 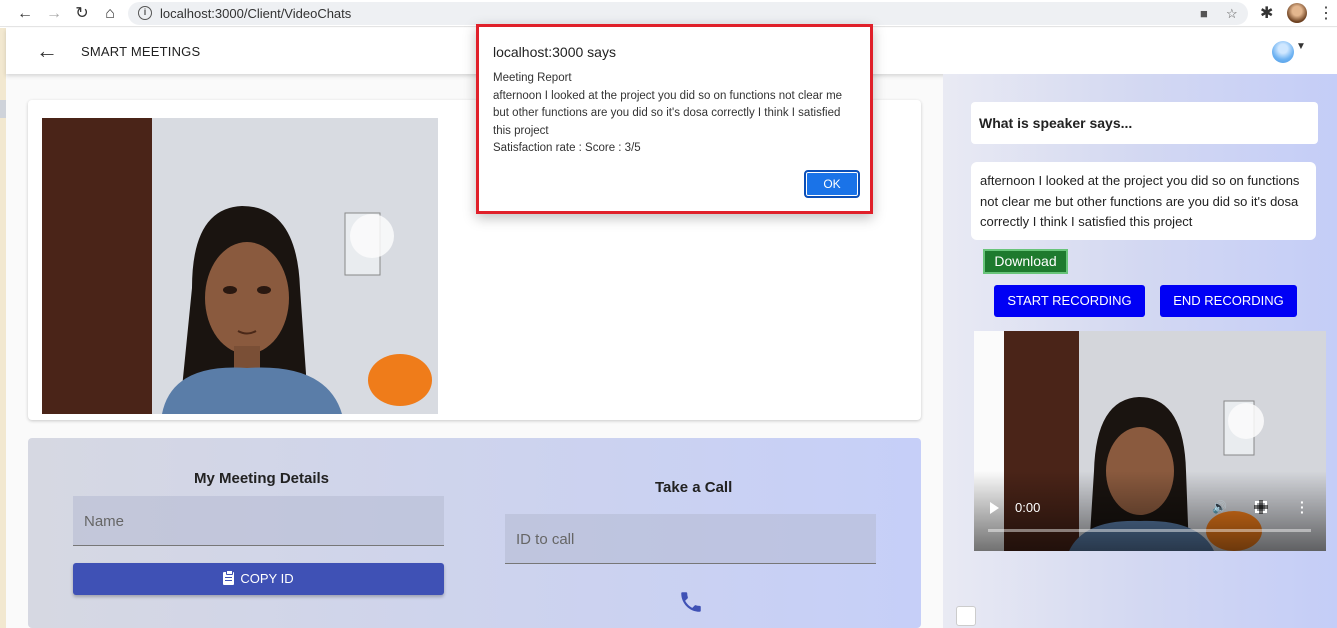 What do you see at coordinates (82, 14) in the screenshot?
I see `reload-icon: ↻` at bounding box center [82, 14].